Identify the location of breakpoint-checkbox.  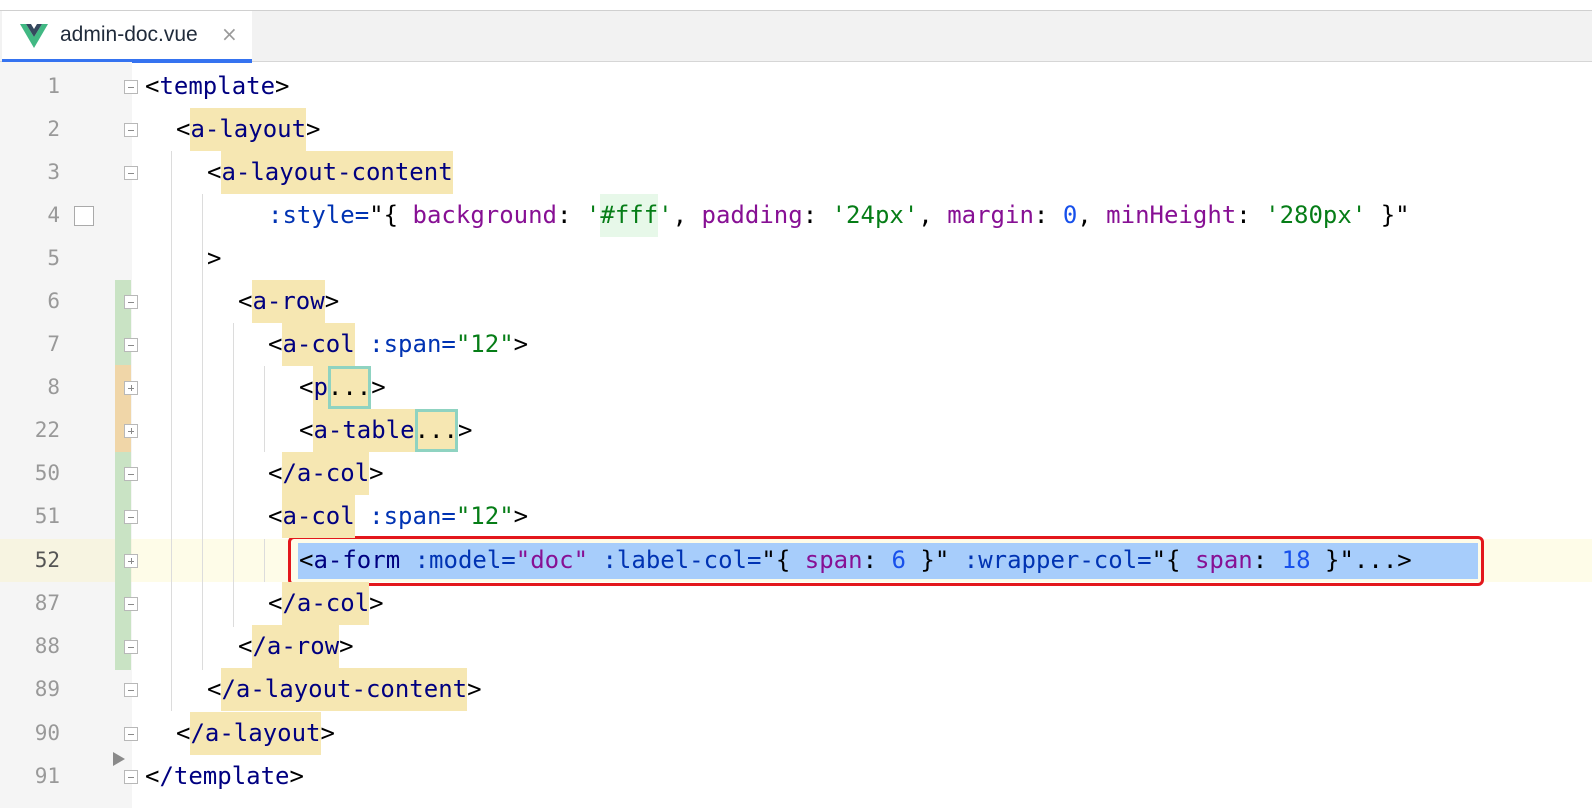
(84, 216).